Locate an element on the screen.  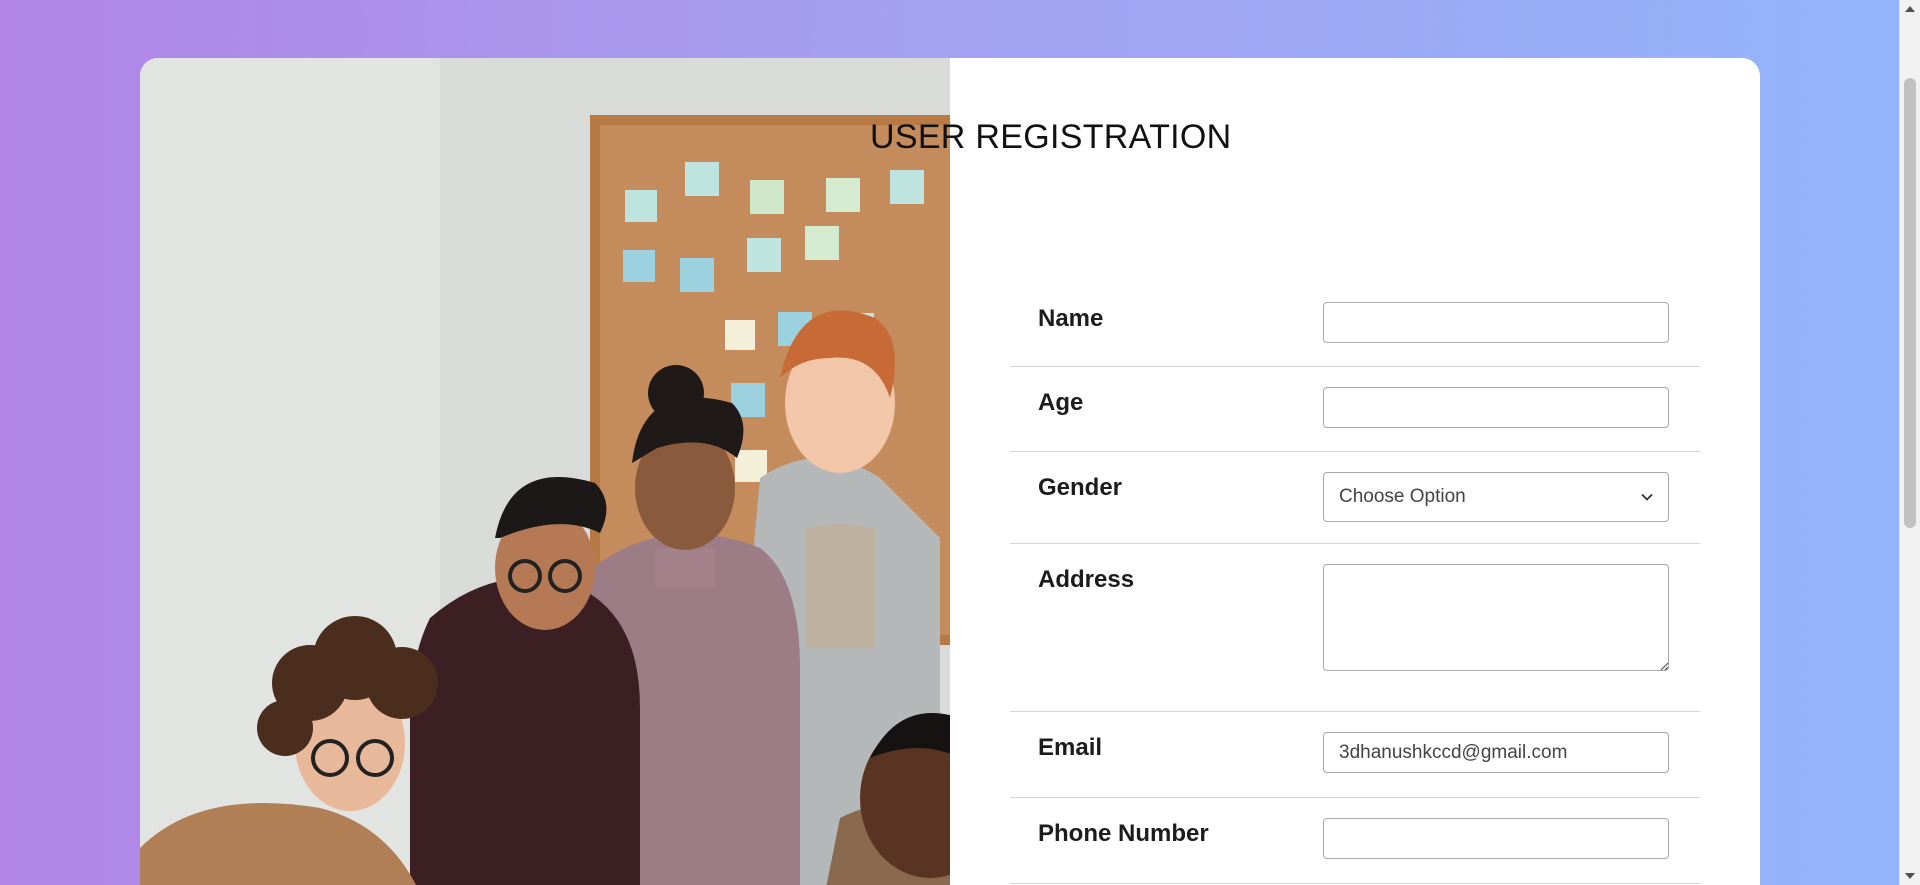
resize-grip-icon is located at coordinates (1664, 666).